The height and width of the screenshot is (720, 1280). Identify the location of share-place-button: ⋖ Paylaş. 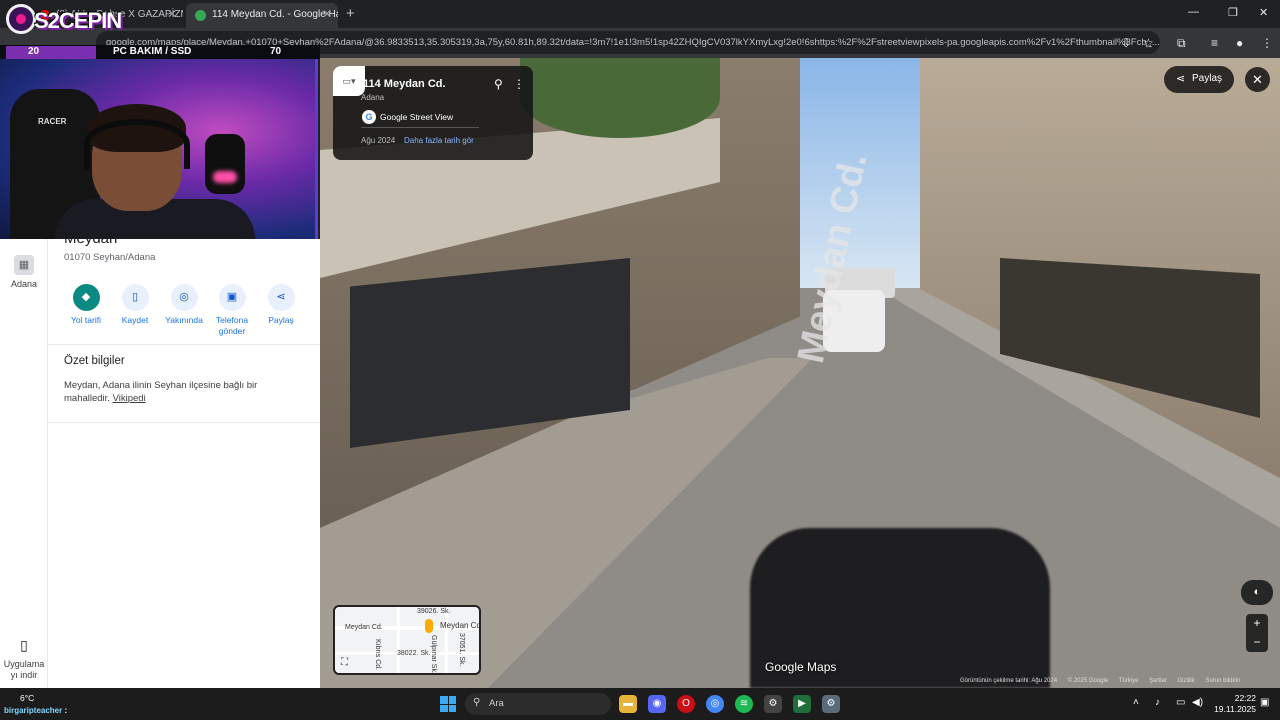
(281, 305).